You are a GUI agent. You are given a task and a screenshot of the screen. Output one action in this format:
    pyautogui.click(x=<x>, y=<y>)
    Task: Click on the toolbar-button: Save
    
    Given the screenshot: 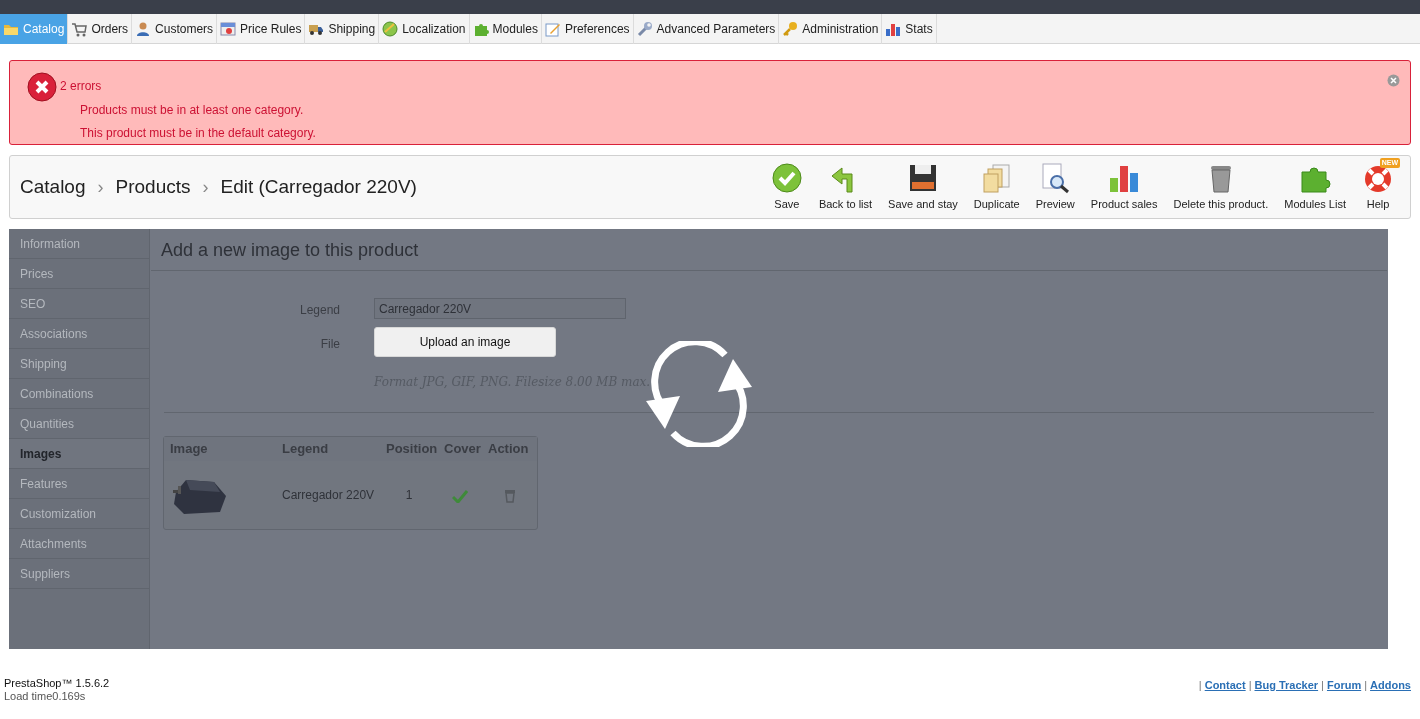 What is the action you would take?
    pyautogui.click(x=786, y=186)
    